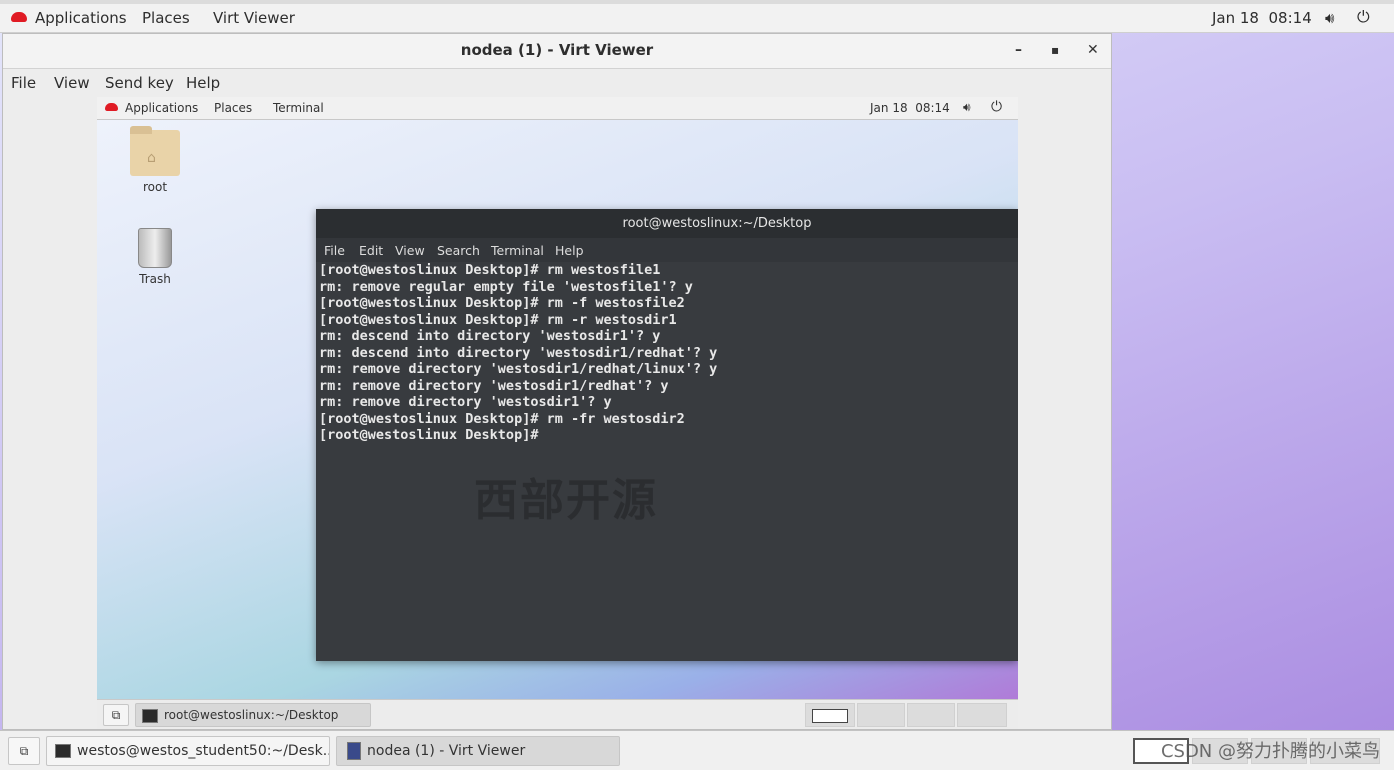 The width and height of the screenshot is (1394, 770). What do you see at coordinates (1018, 50) in the screenshot?
I see `minimize-button: –` at bounding box center [1018, 50].